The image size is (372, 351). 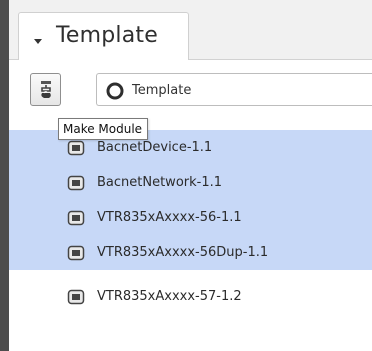 What do you see at coordinates (107, 35) in the screenshot?
I see `panel-title: Template` at bounding box center [107, 35].